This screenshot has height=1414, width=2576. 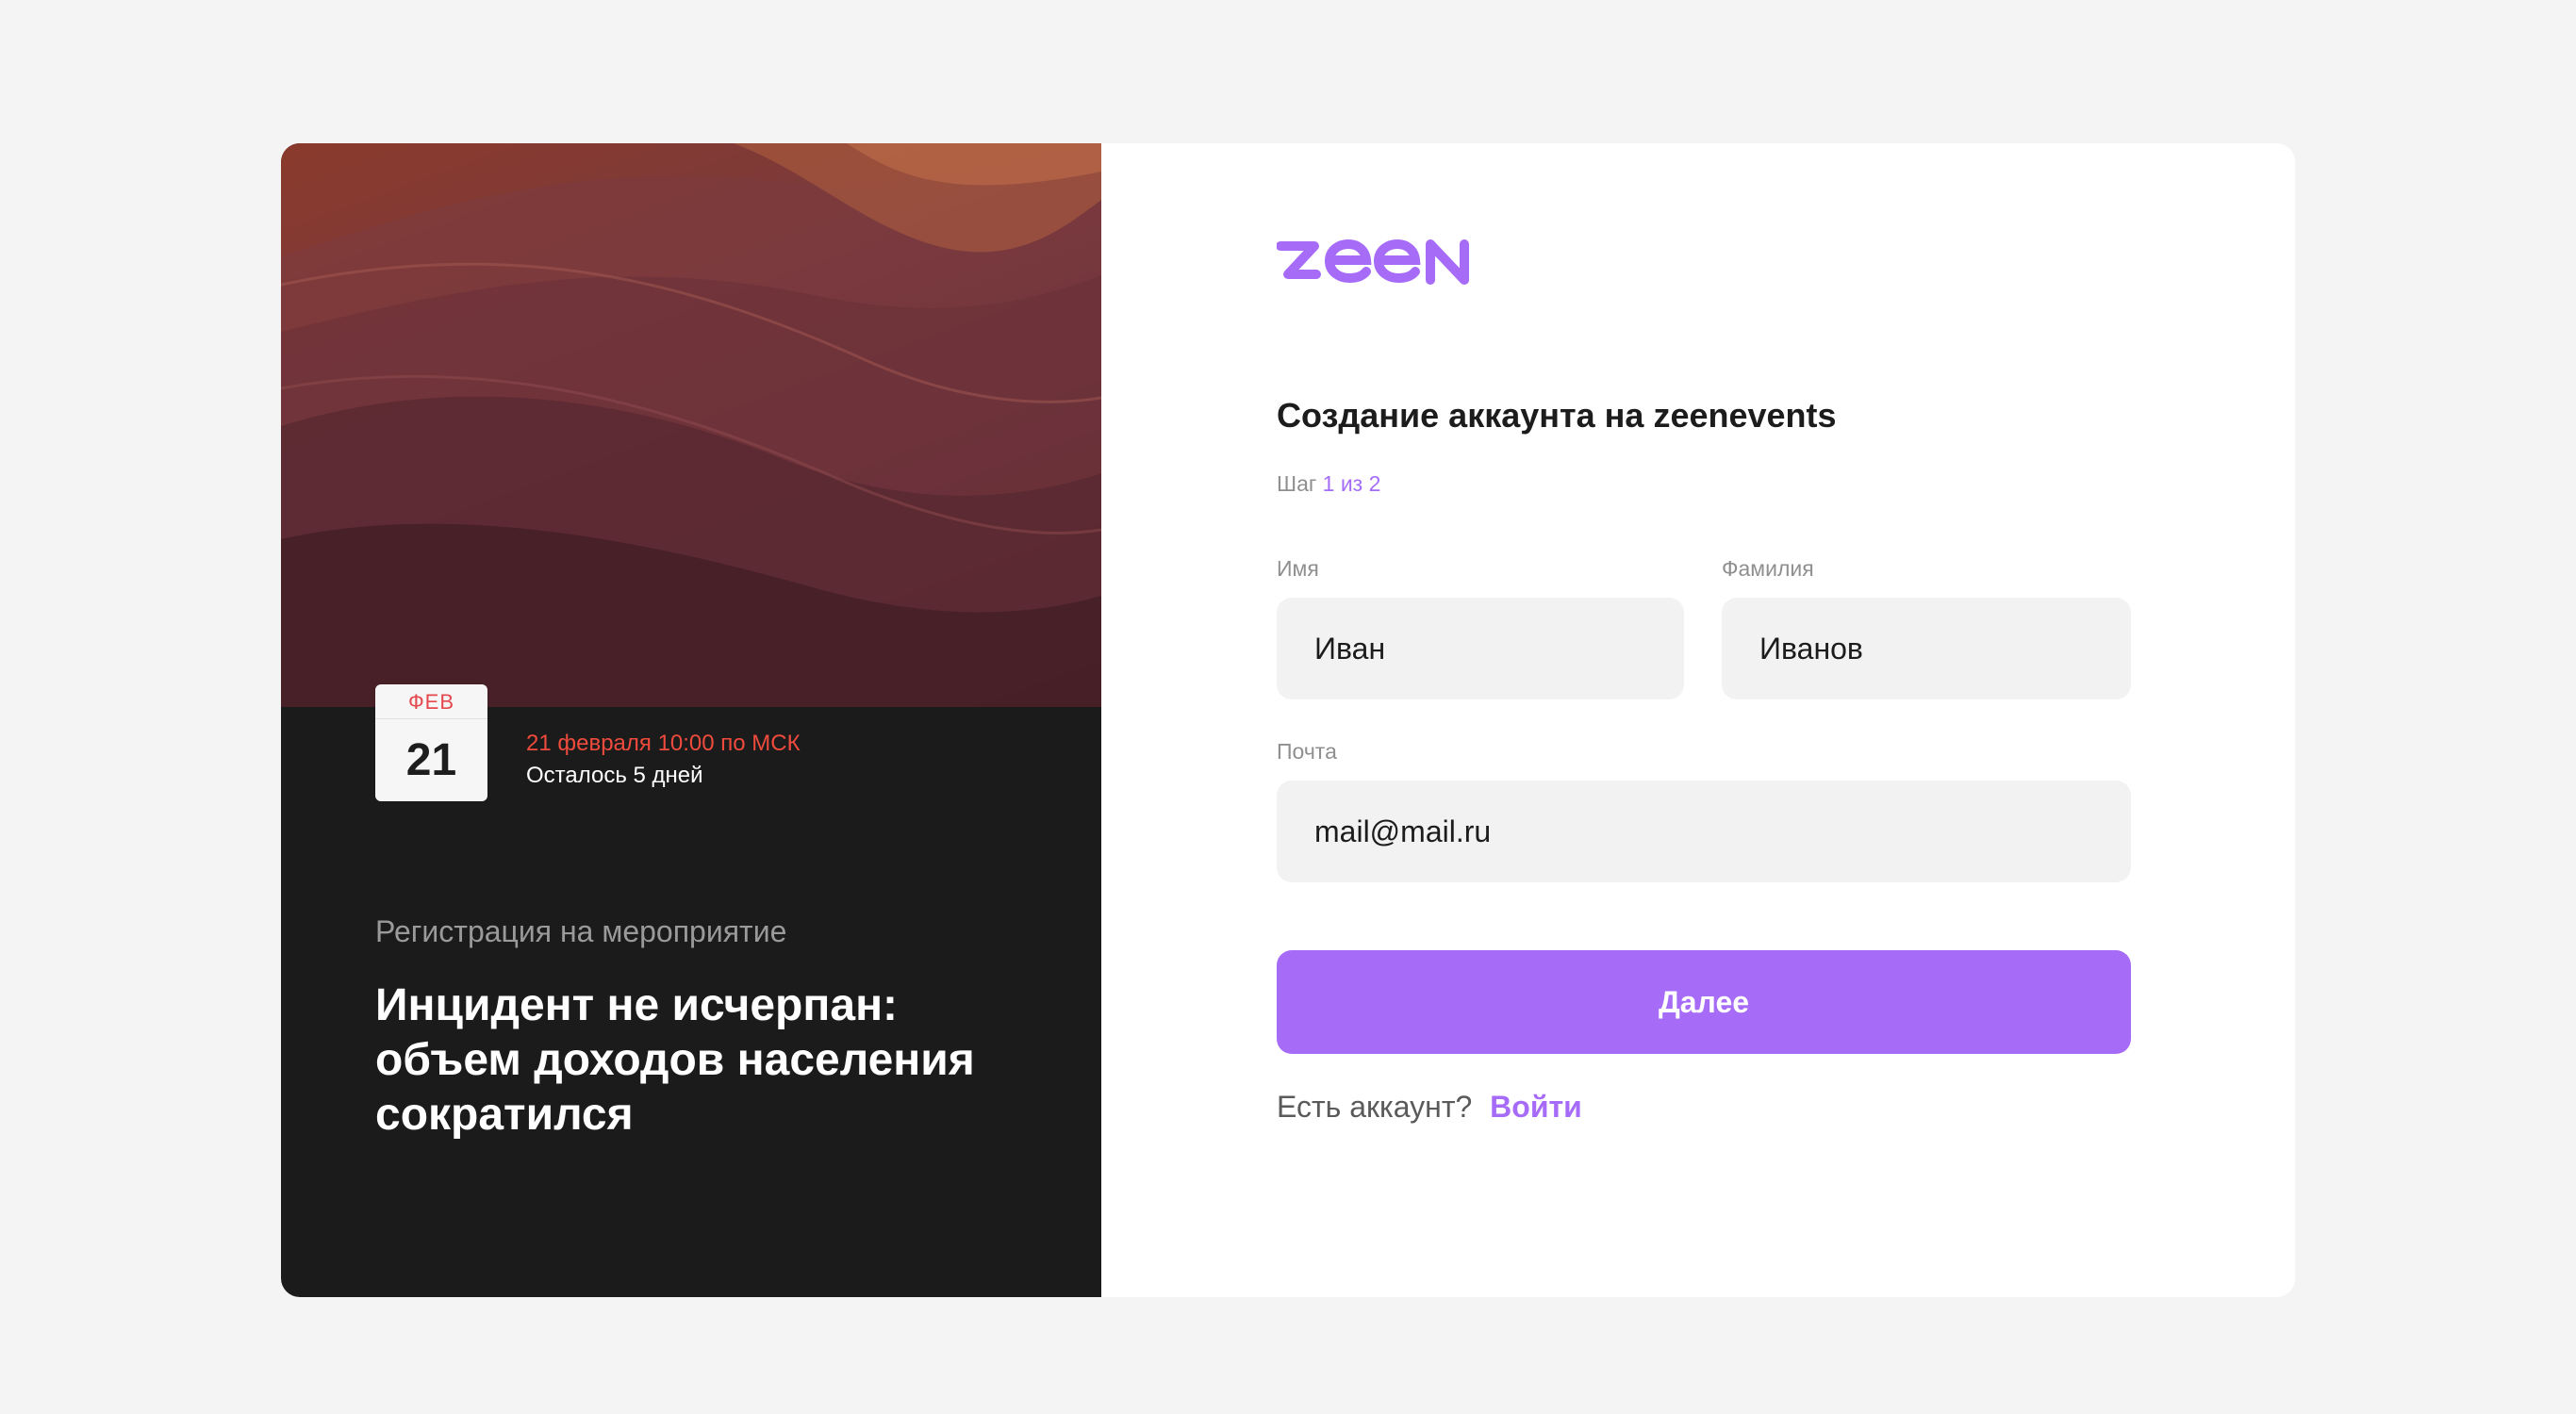 I want to click on calendar-month: ФЕВ, so click(x=431, y=701).